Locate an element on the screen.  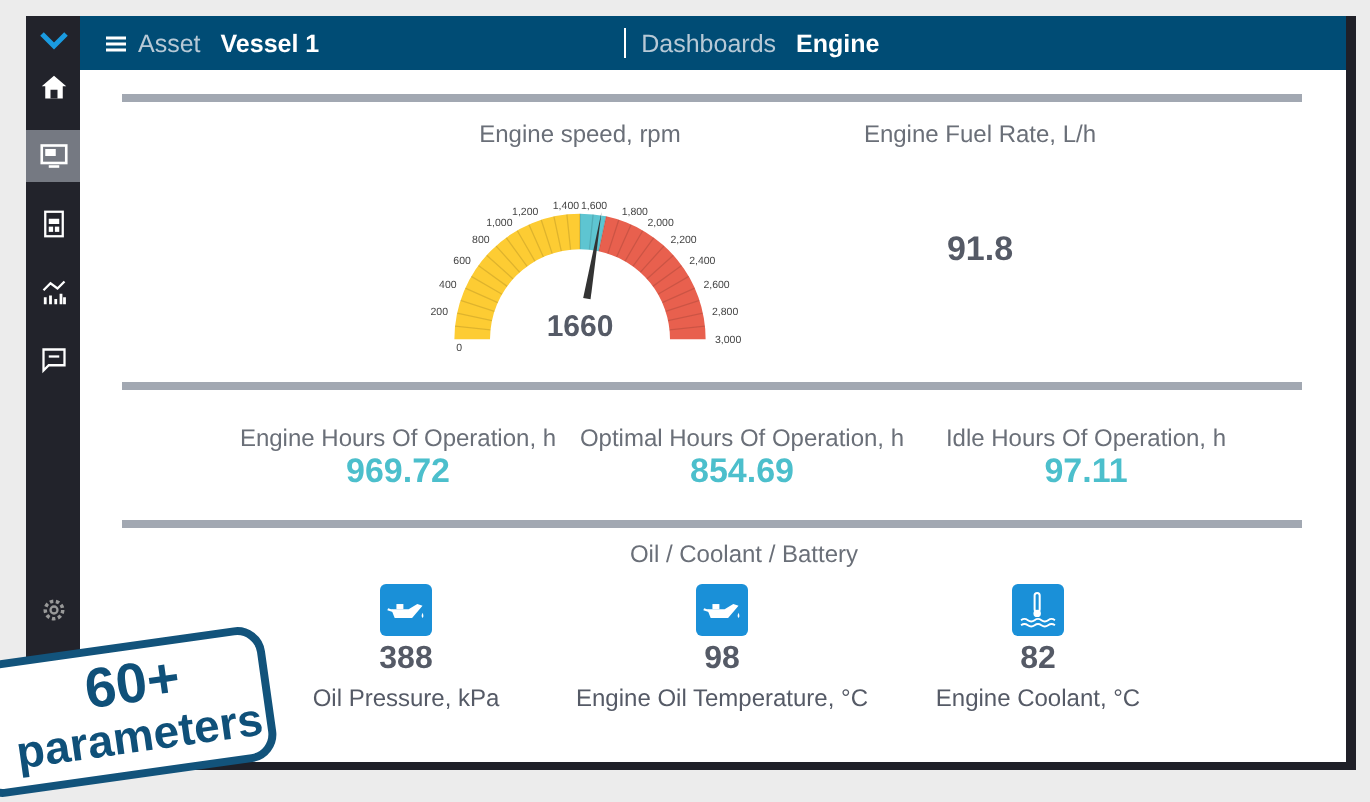
fuel-rate-title: Engine Fuel Rate, L/h is located at coordinates (980, 134).